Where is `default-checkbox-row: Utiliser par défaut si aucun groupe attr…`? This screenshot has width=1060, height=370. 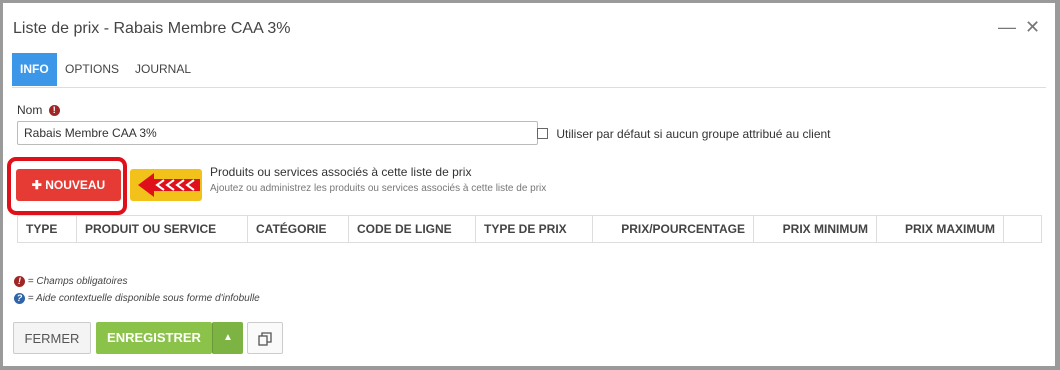
default-checkbox-row: Utiliser par défaut si aucun groupe attr… is located at coordinates (684, 134).